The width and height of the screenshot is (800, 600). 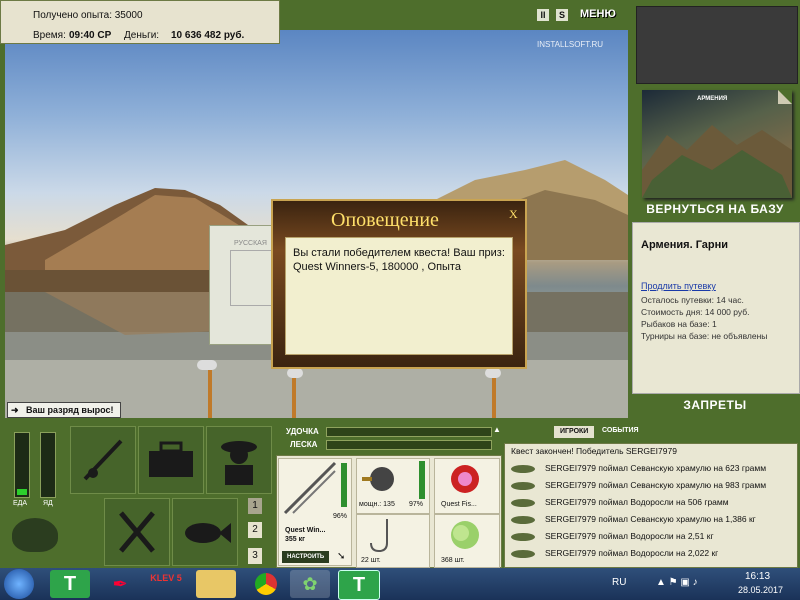 What do you see at coordinates (295, 539) in the screenshot?
I see `rod-capacity: 355 кг` at bounding box center [295, 539].